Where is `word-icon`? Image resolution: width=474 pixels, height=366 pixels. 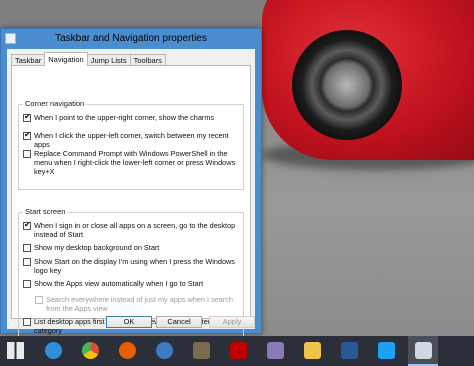 word-icon is located at coordinates (349, 350).